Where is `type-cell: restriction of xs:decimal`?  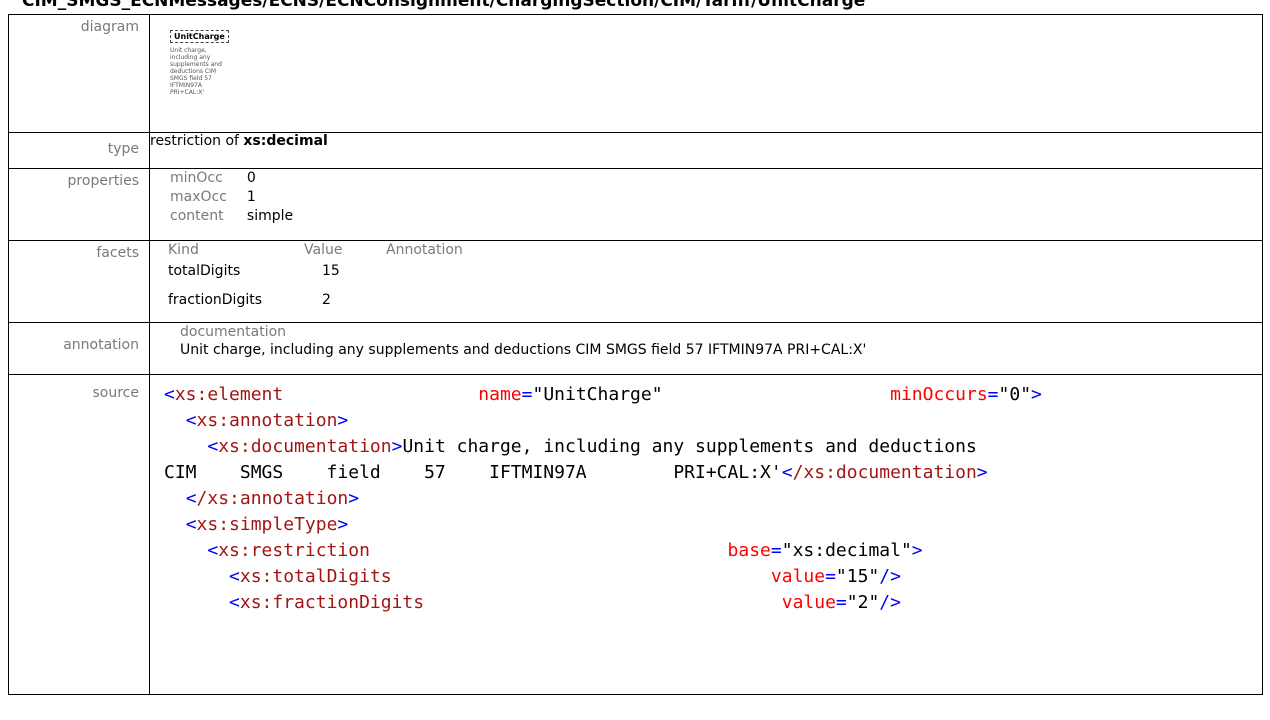
type-cell: restriction of xs:decimal is located at coordinates (706, 150).